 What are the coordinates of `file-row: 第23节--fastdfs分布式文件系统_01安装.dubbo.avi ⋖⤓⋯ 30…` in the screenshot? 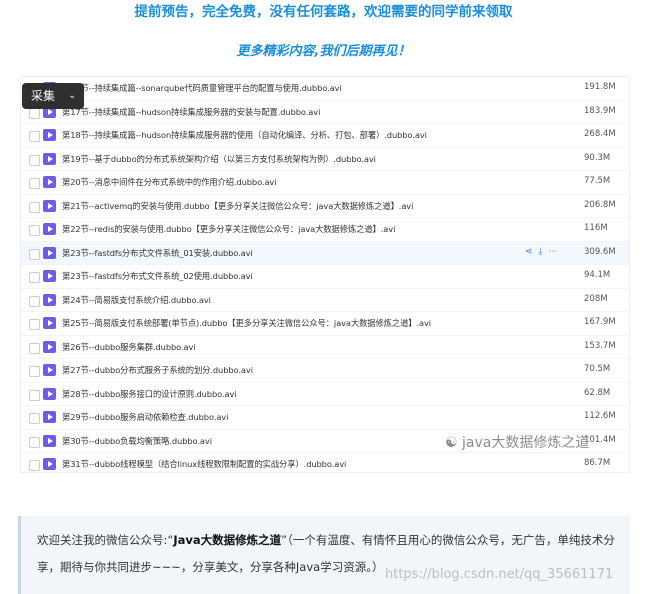 It's located at (325, 253).